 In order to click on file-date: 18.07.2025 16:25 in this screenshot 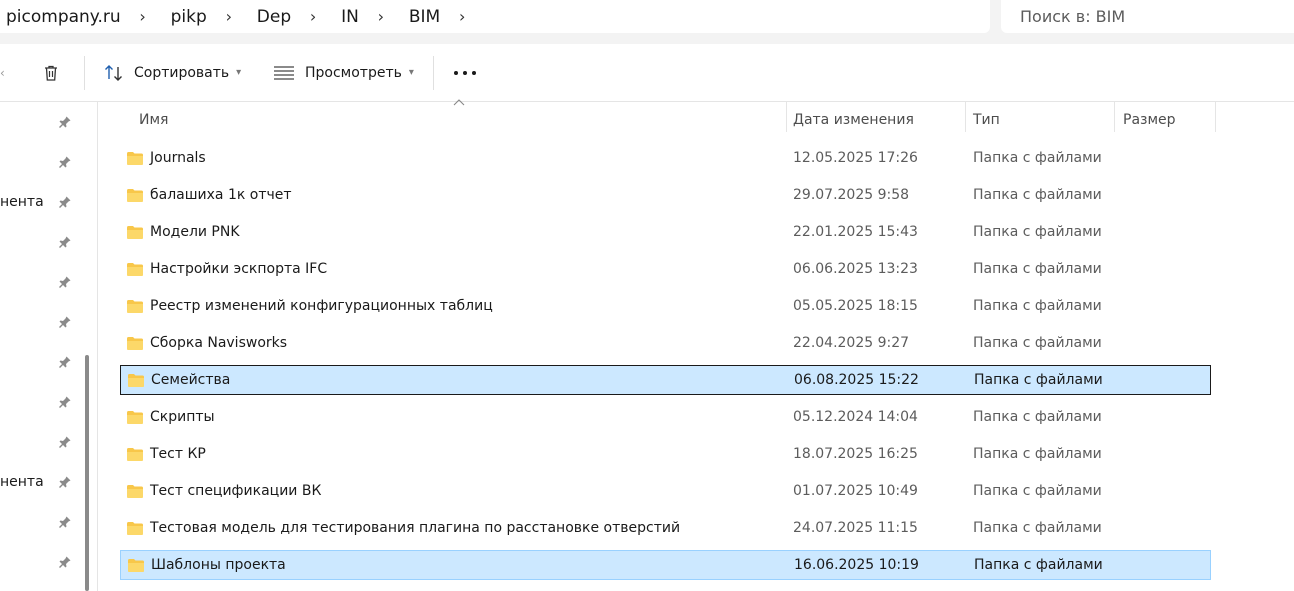, I will do `click(855, 454)`.